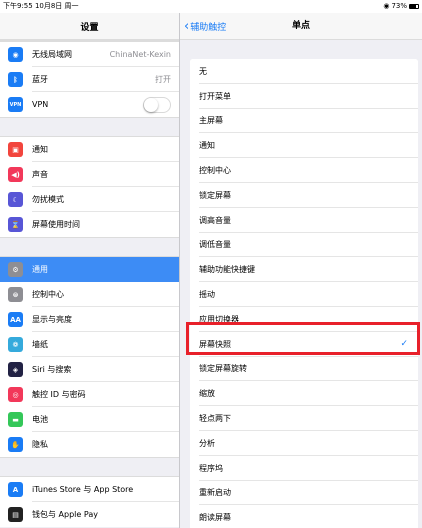  What do you see at coordinates (40, 174) in the screenshot?
I see `sidebar-item-label: 声音` at bounding box center [40, 174].